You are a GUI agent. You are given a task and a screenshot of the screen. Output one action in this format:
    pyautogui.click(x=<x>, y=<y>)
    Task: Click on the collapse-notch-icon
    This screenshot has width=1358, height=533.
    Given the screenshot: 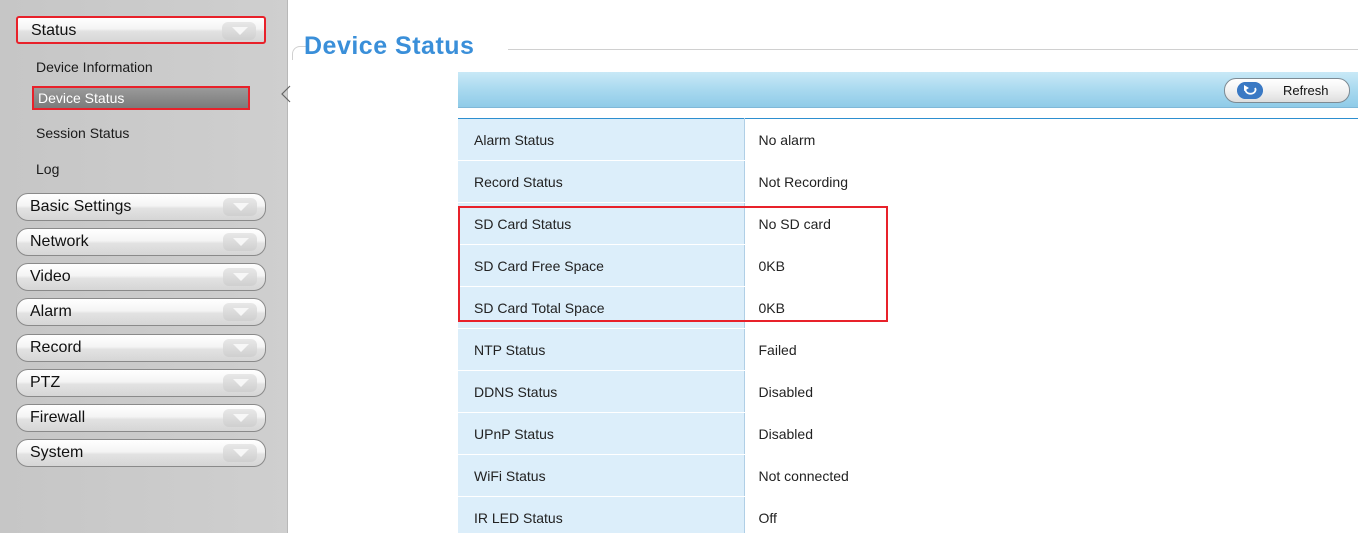 What is the action you would take?
    pyautogui.click(x=286, y=94)
    